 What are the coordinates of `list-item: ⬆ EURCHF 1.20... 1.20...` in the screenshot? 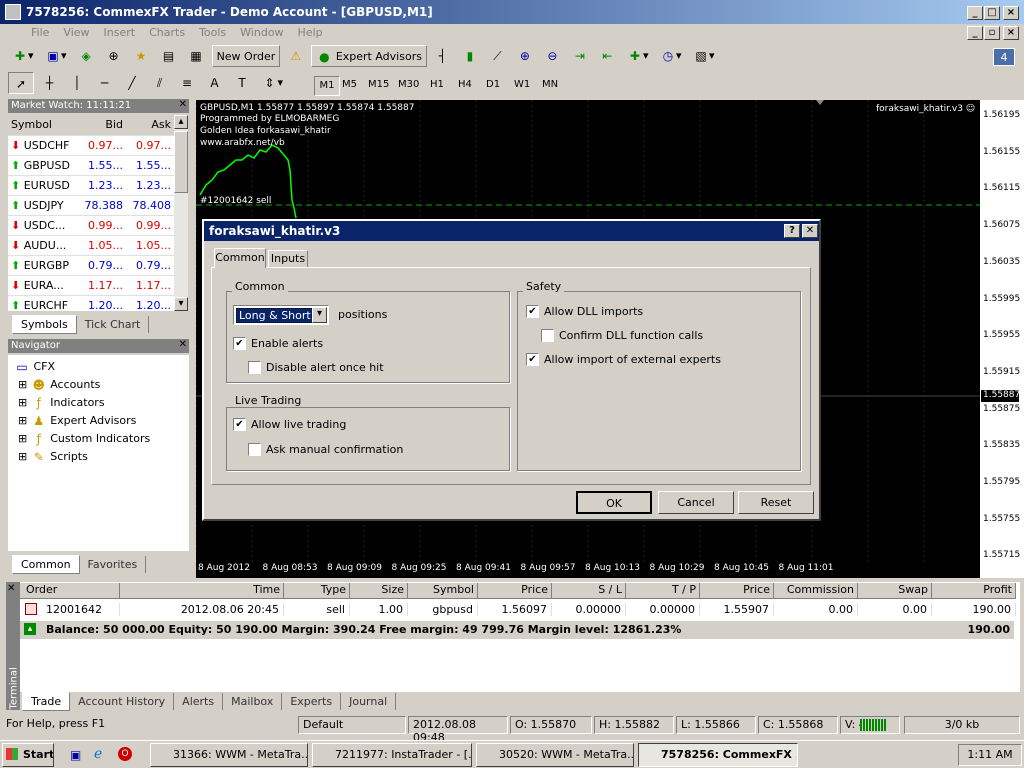 It's located at (91, 303).